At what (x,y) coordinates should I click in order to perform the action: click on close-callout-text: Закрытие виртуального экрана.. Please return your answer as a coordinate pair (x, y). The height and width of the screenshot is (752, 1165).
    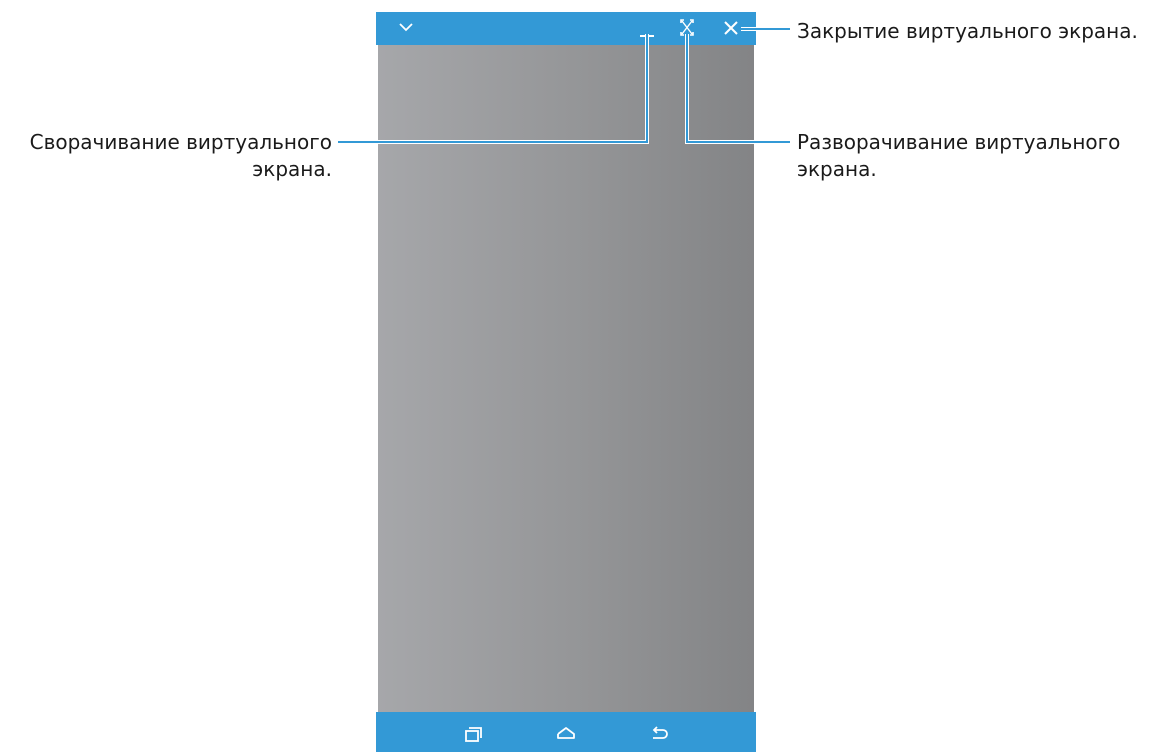
    Looking at the image, I should click on (967, 31).